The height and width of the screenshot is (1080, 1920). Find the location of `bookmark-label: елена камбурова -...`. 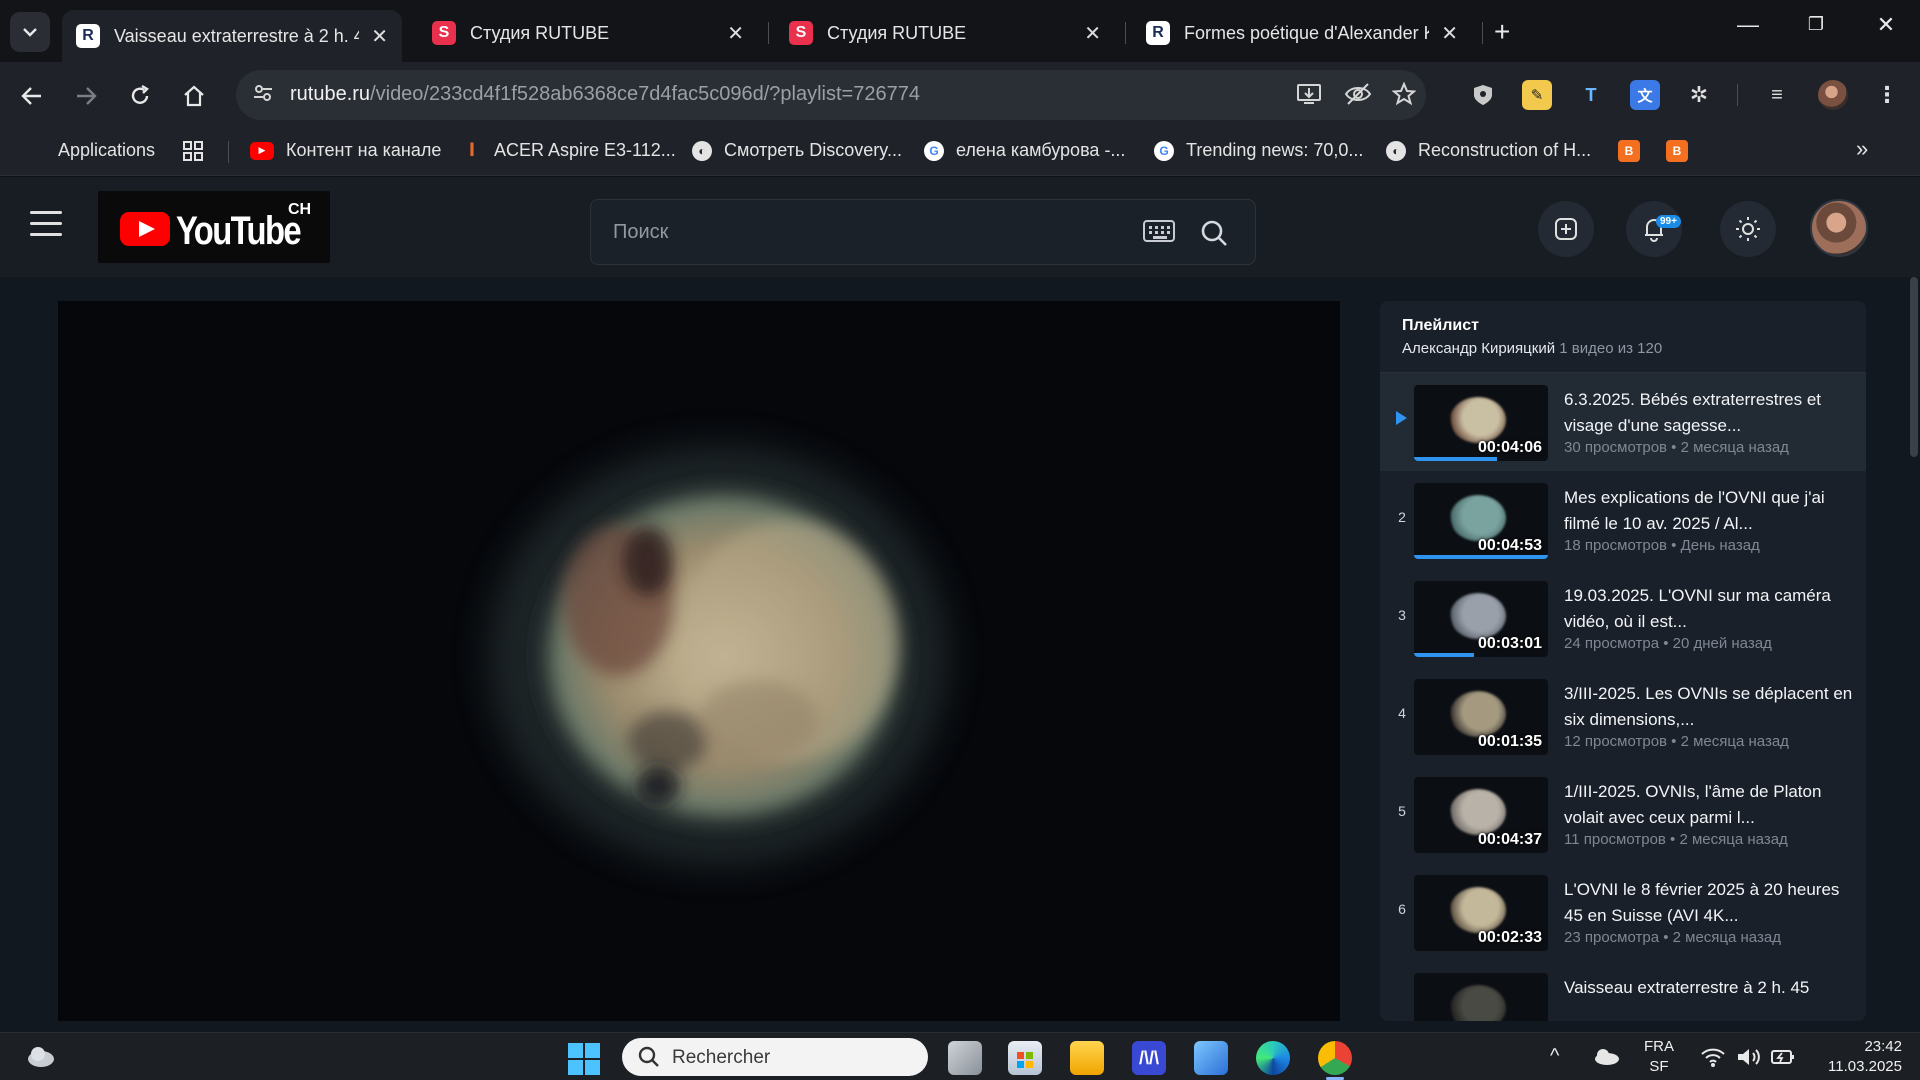

bookmark-label: елена камбурова -... is located at coordinates (1041, 150).